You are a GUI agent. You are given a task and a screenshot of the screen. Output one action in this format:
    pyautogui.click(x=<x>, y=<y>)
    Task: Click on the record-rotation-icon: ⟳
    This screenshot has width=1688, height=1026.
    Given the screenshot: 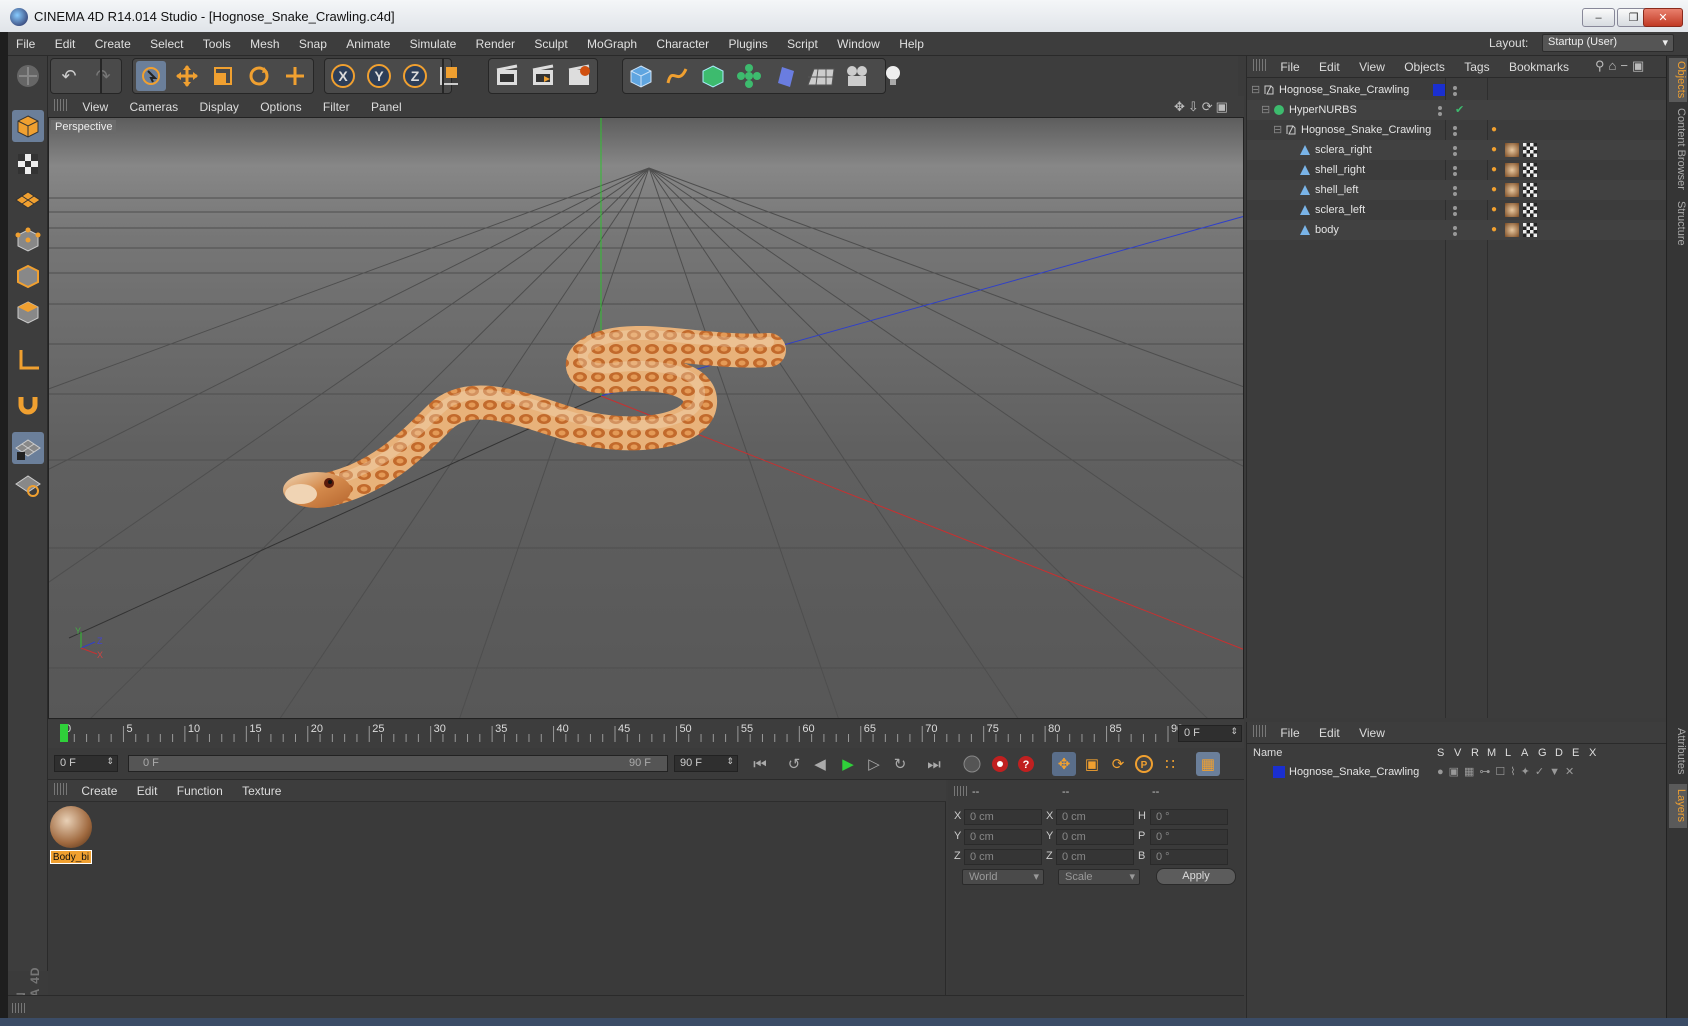 What is the action you would take?
    pyautogui.click(x=1118, y=764)
    